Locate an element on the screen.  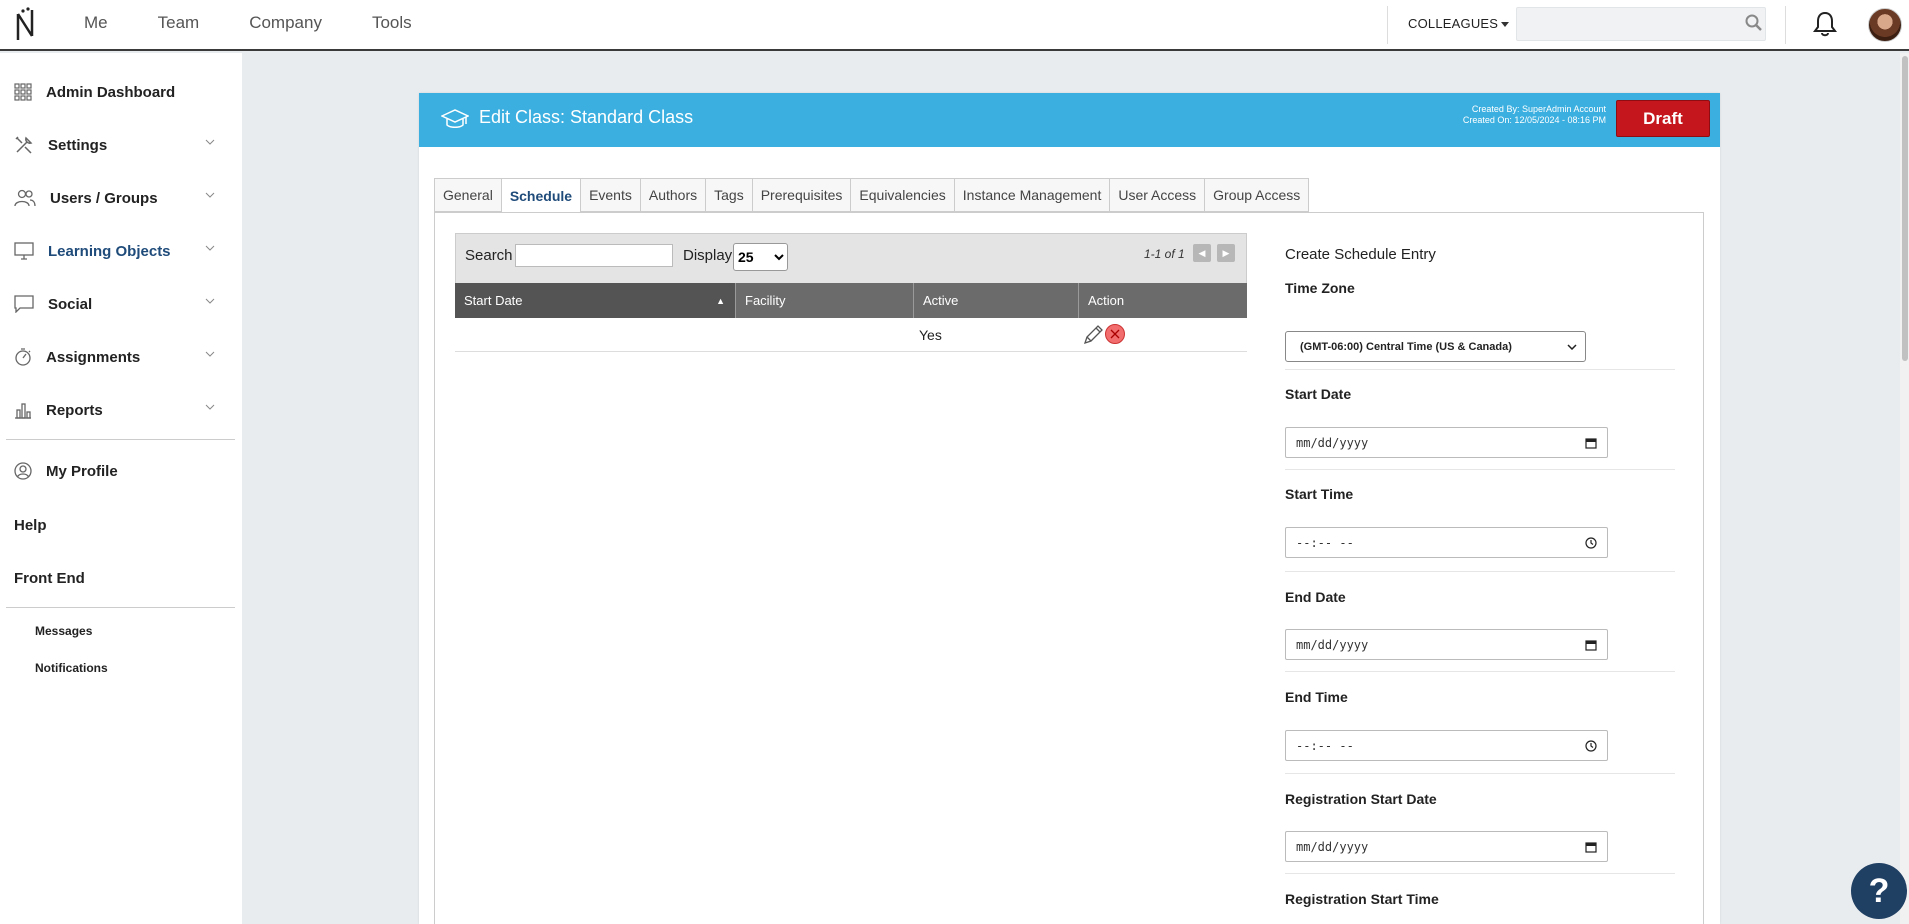
tab-authors: Authors is located at coordinates (673, 195).